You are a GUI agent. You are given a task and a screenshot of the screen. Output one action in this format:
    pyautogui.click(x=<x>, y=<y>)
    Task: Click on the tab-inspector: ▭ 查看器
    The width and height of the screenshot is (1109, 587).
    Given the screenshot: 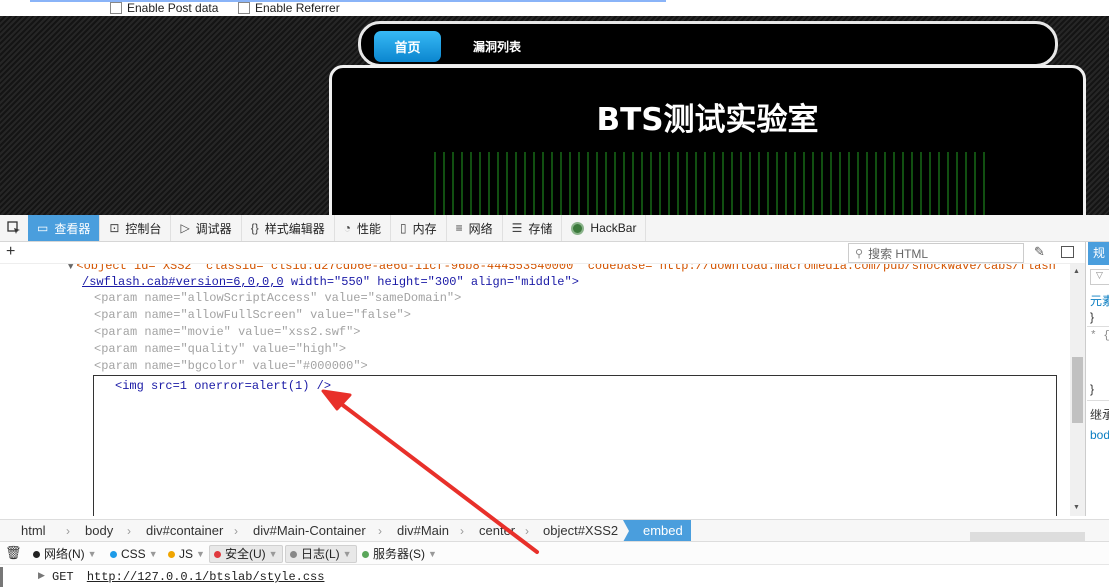 What is the action you would take?
    pyautogui.click(x=64, y=228)
    